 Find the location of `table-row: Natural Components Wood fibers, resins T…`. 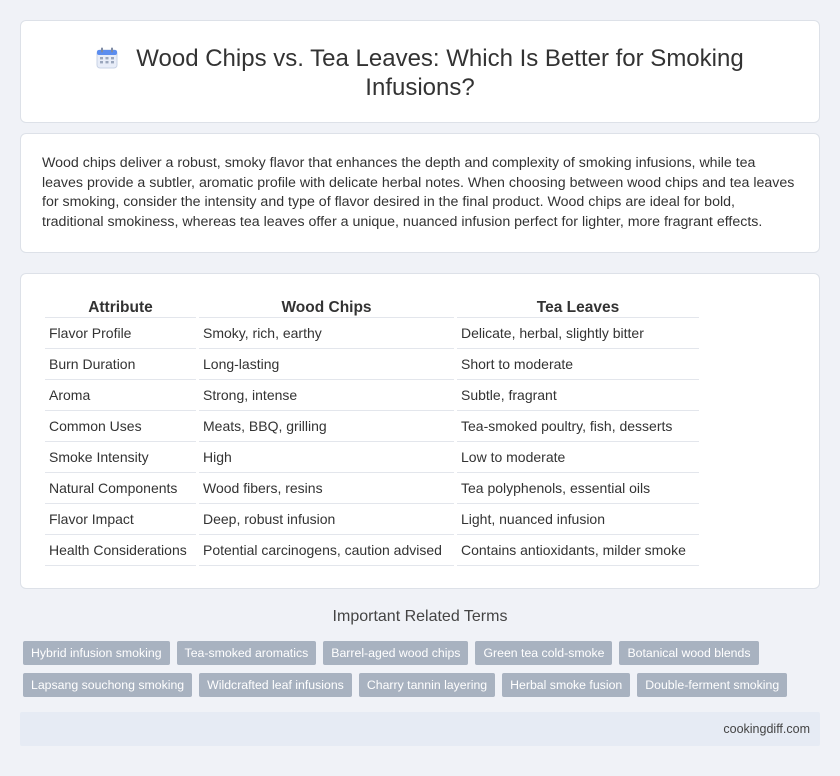

table-row: Natural Components Wood fibers, resins T… is located at coordinates (372, 488).